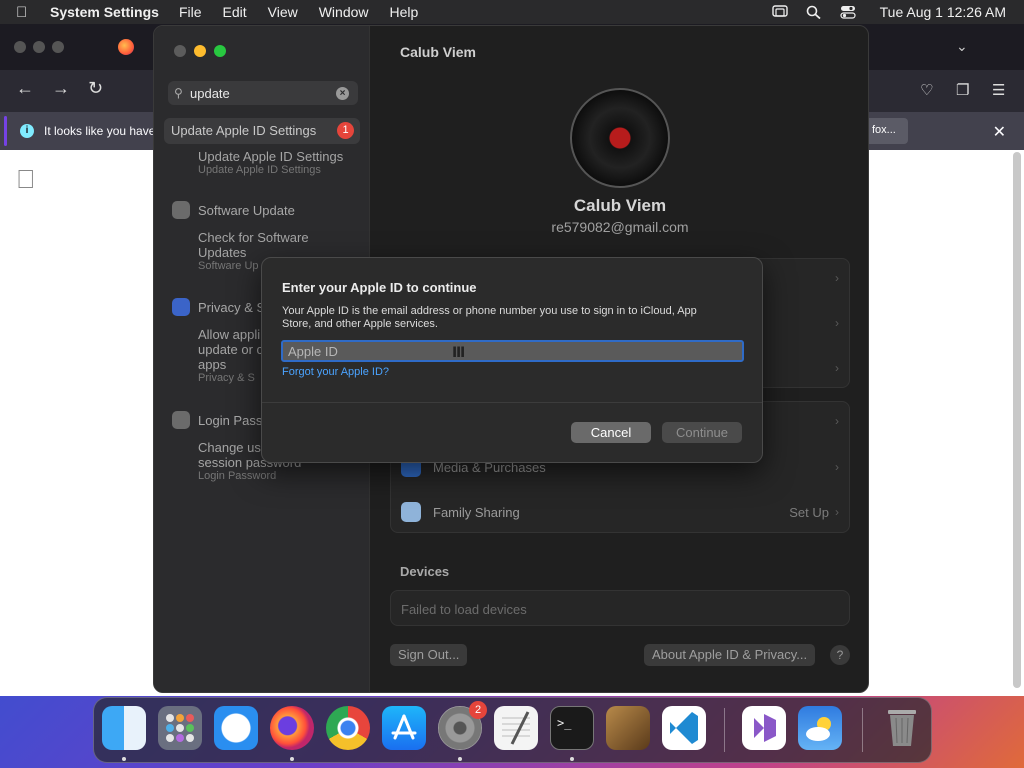 The image size is (1024, 768). Describe the element at coordinates (962, 90) in the screenshot. I see `extensions-icon: ❐` at that location.